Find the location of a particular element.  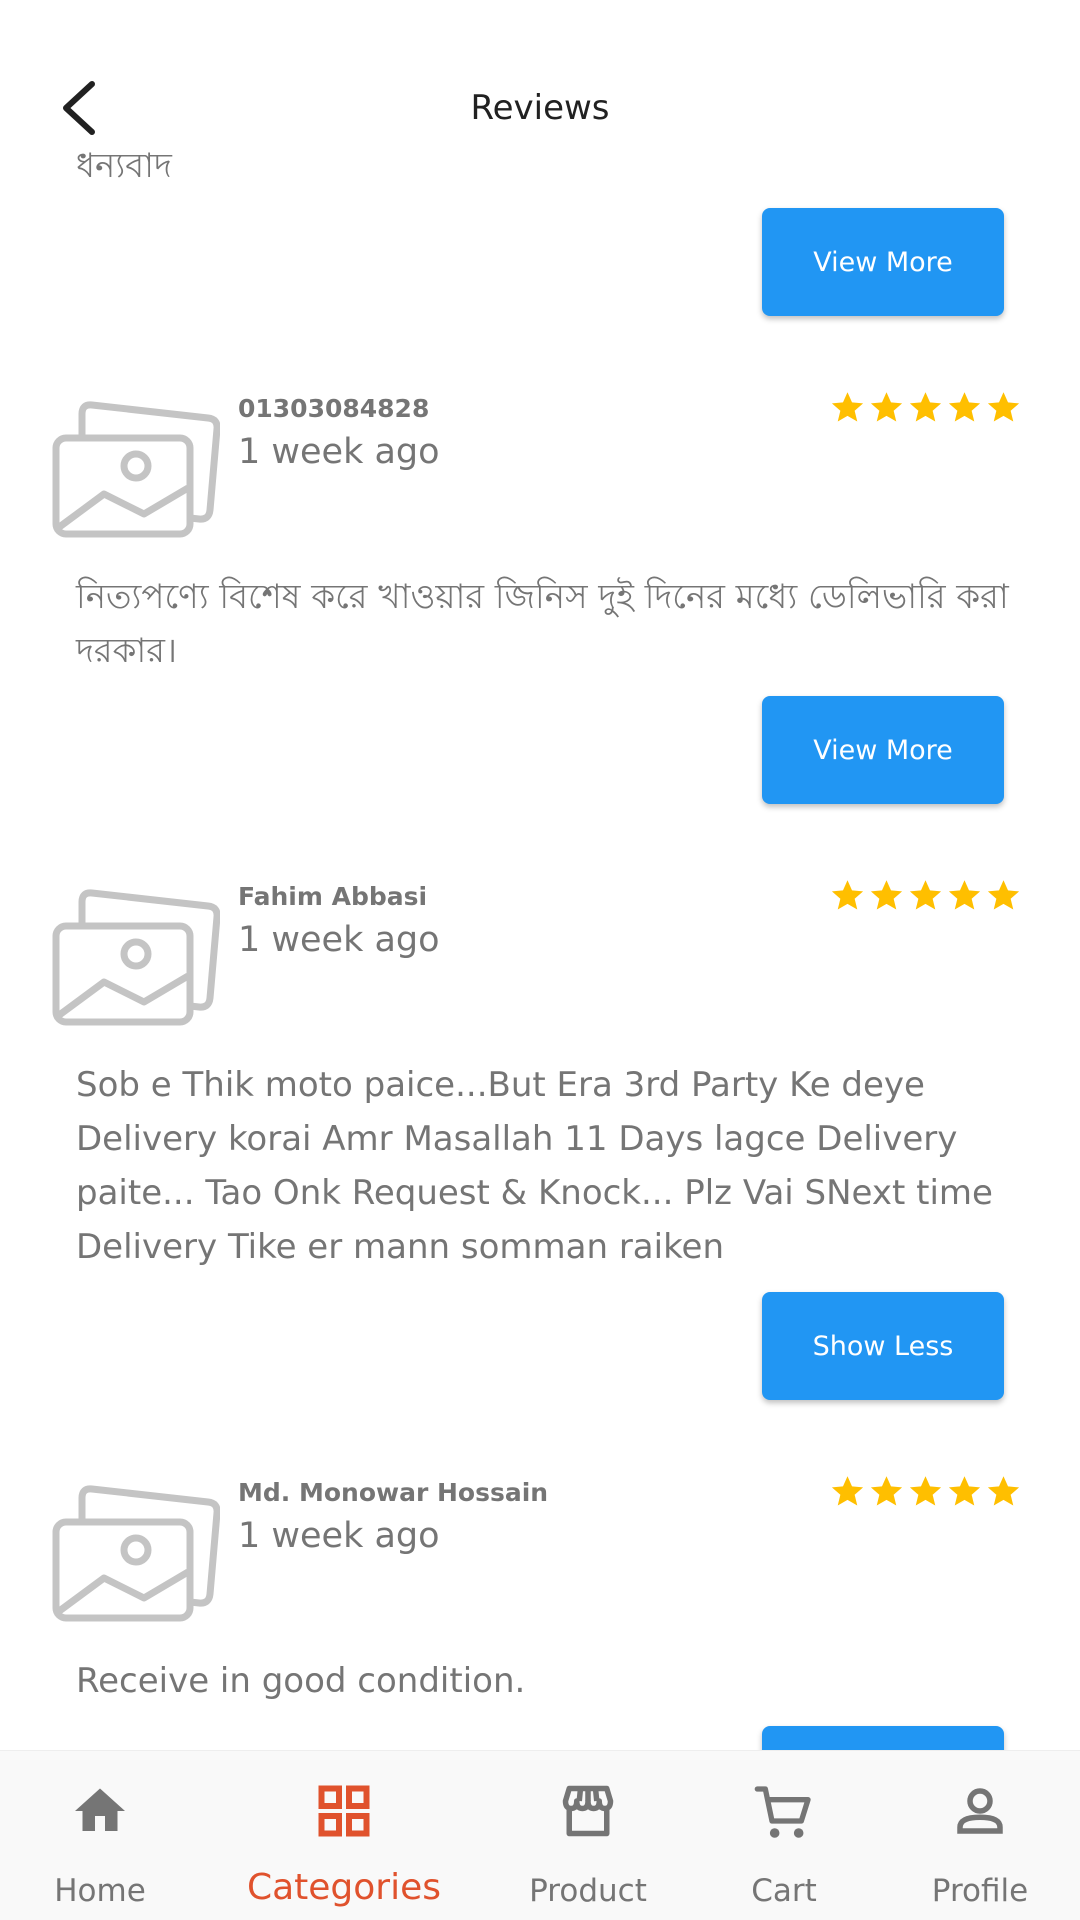

nav-item-cart: Cart is located at coordinates (784, 1835).